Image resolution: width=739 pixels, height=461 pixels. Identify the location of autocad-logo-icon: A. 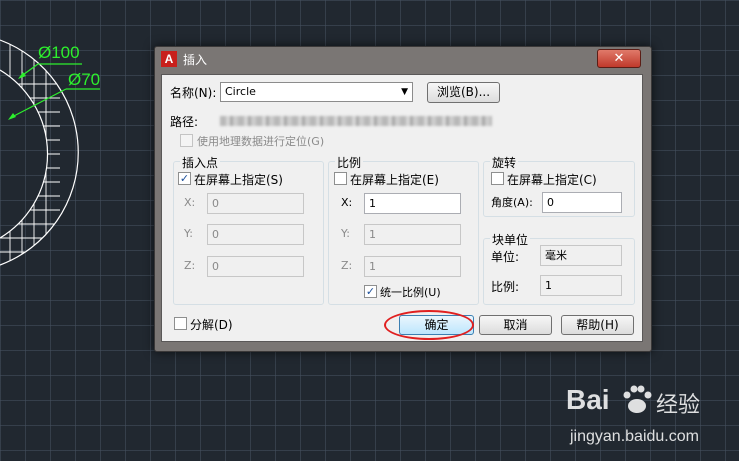
(169, 59).